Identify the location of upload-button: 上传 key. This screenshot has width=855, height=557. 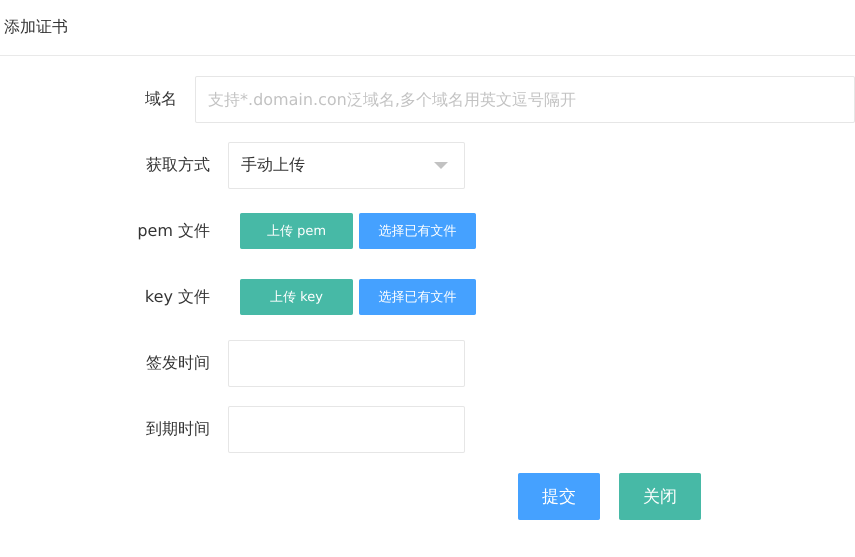
(296, 297).